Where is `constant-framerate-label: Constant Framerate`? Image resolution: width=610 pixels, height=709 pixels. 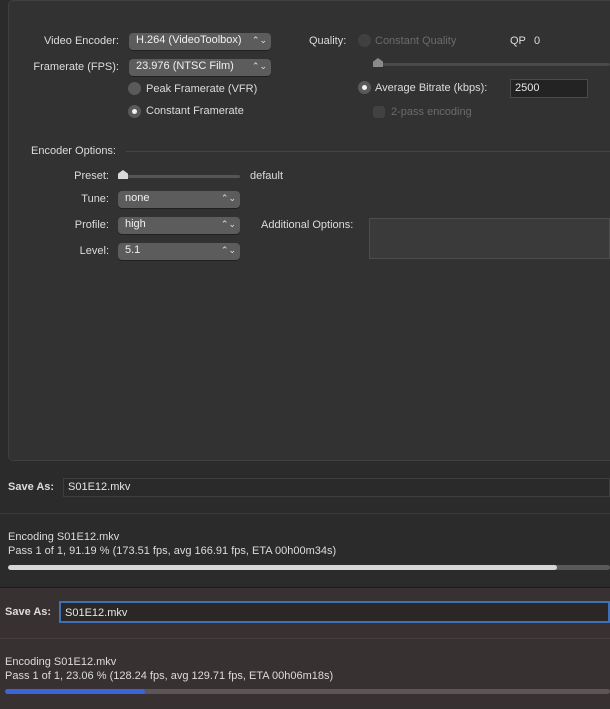
constant-framerate-label: Constant Framerate is located at coordinates (195, 111).